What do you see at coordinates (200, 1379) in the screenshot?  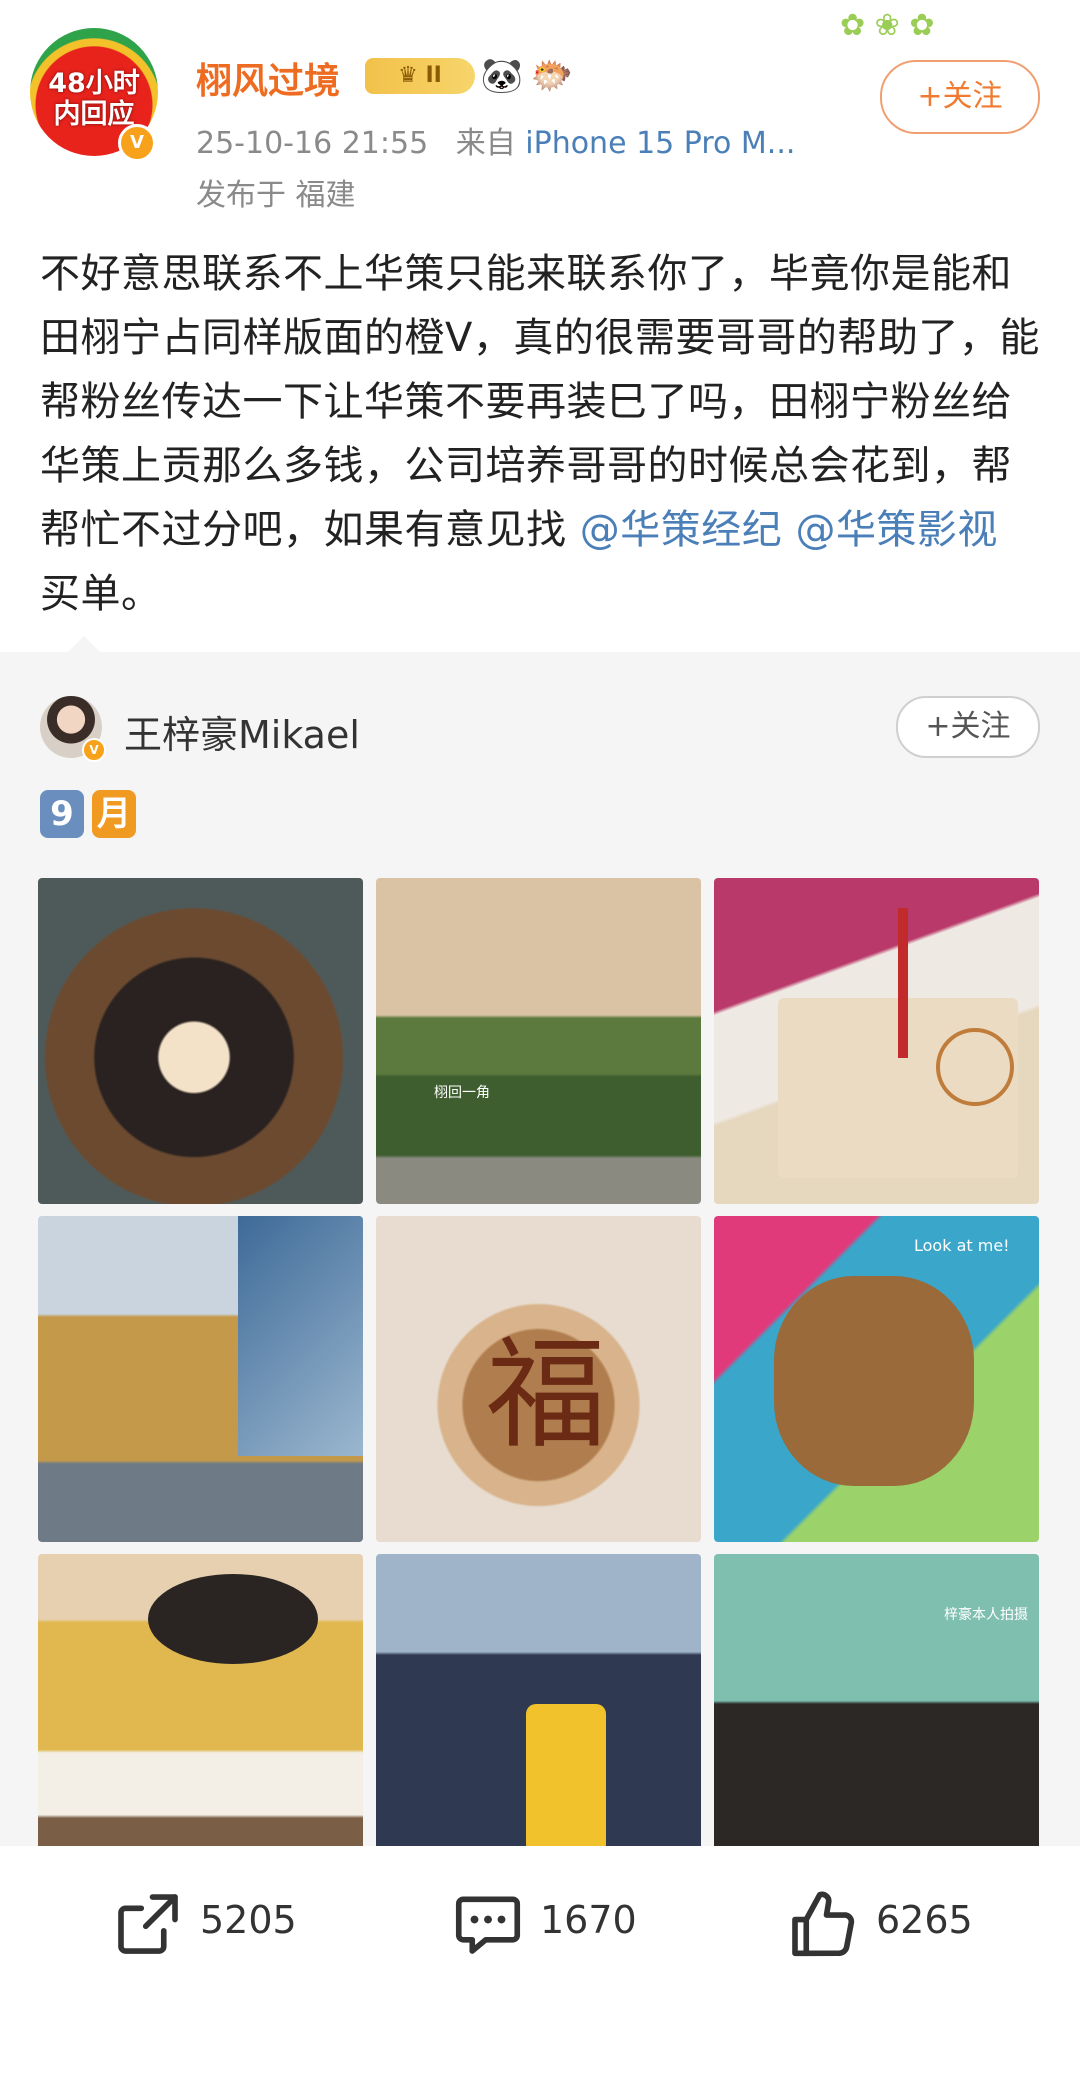 I see `photo-city-buildings` at bounding box center [200, 1379].